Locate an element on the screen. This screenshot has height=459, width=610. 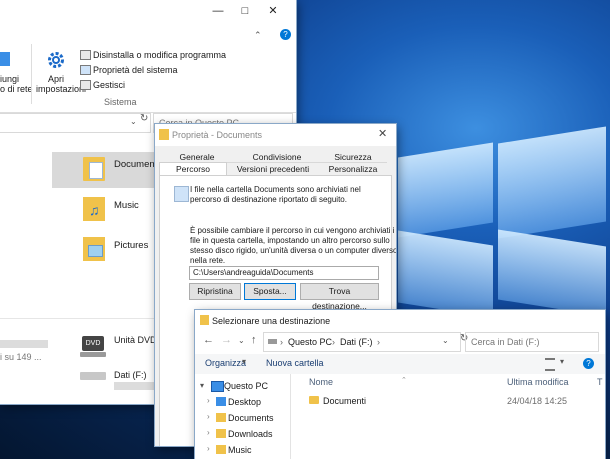
collapse-ribbon-icon: ⌃ is located at coordinates (258, 35).